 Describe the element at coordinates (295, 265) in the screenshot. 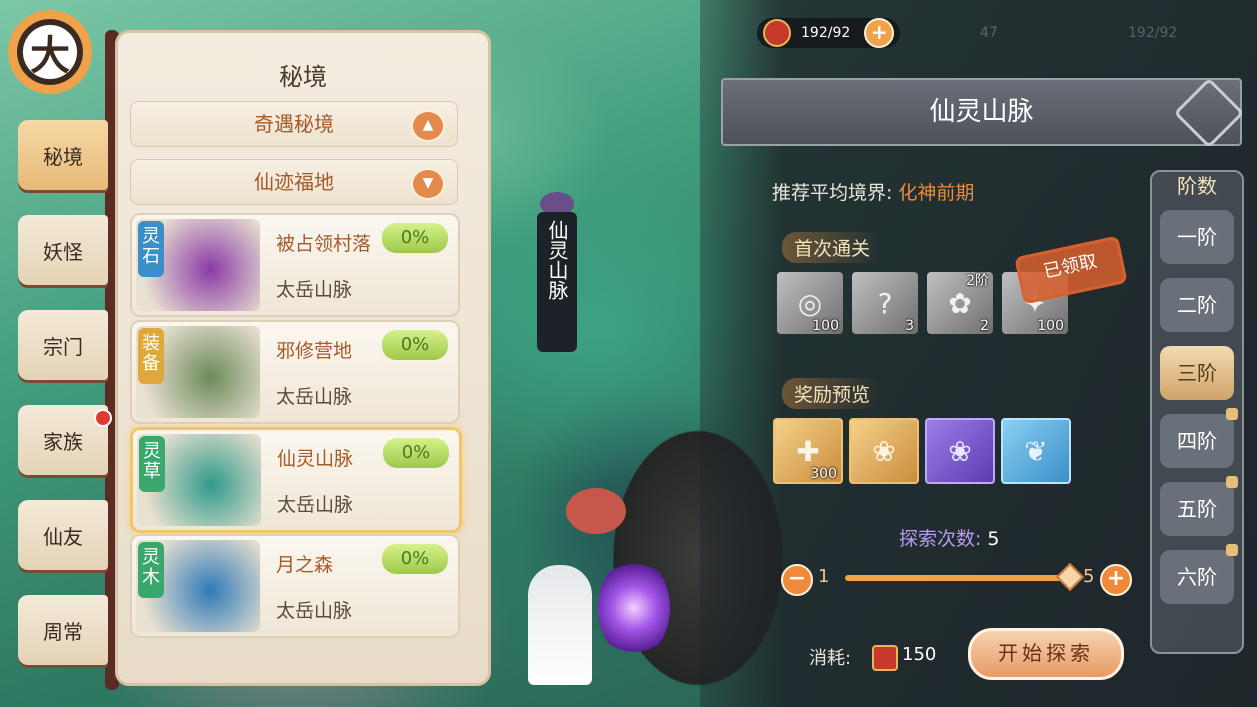

I see `realm-card: 灵石 被占领村落太岳山脉 0%` at that location.